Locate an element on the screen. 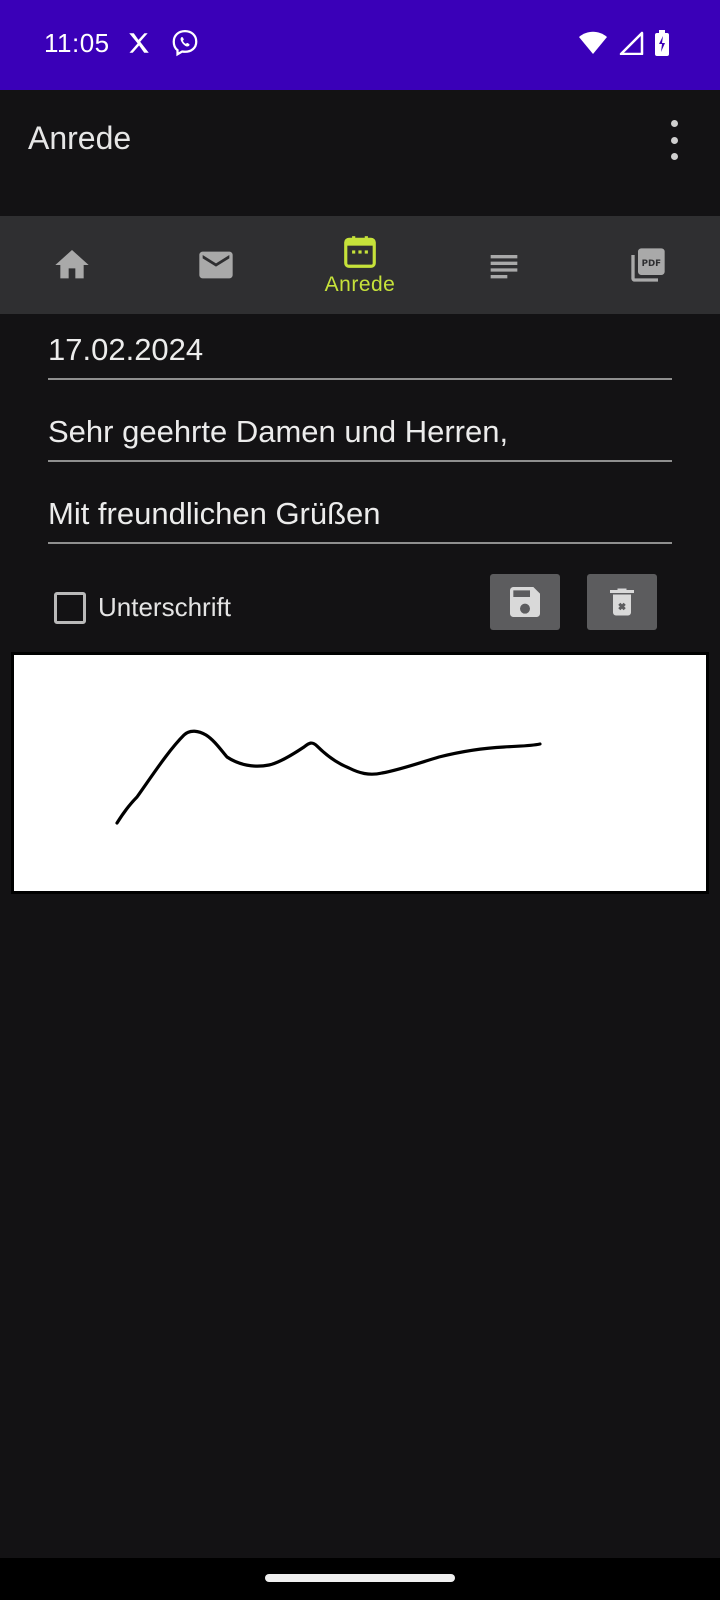 Image resolution: width=720 pixels, height=1600 pixels. home-icon is located at coordinates (72, 264).